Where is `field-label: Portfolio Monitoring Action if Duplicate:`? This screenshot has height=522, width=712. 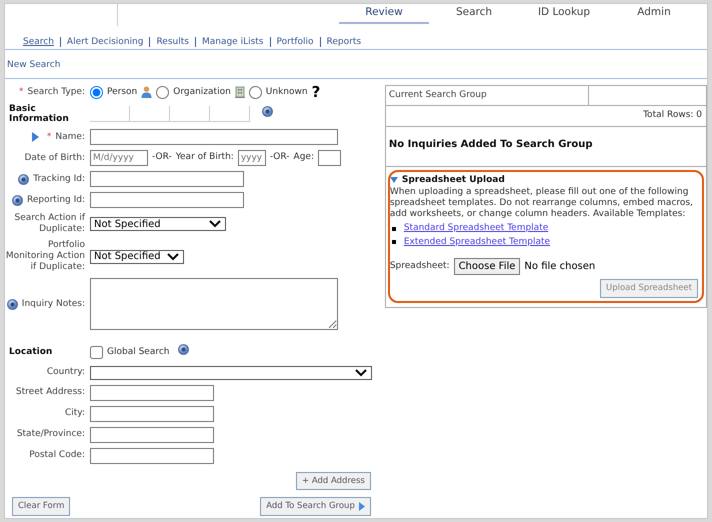 field-label: Portfolio Monitoring Action if Duplicate: is located at coordinates (45, 256).